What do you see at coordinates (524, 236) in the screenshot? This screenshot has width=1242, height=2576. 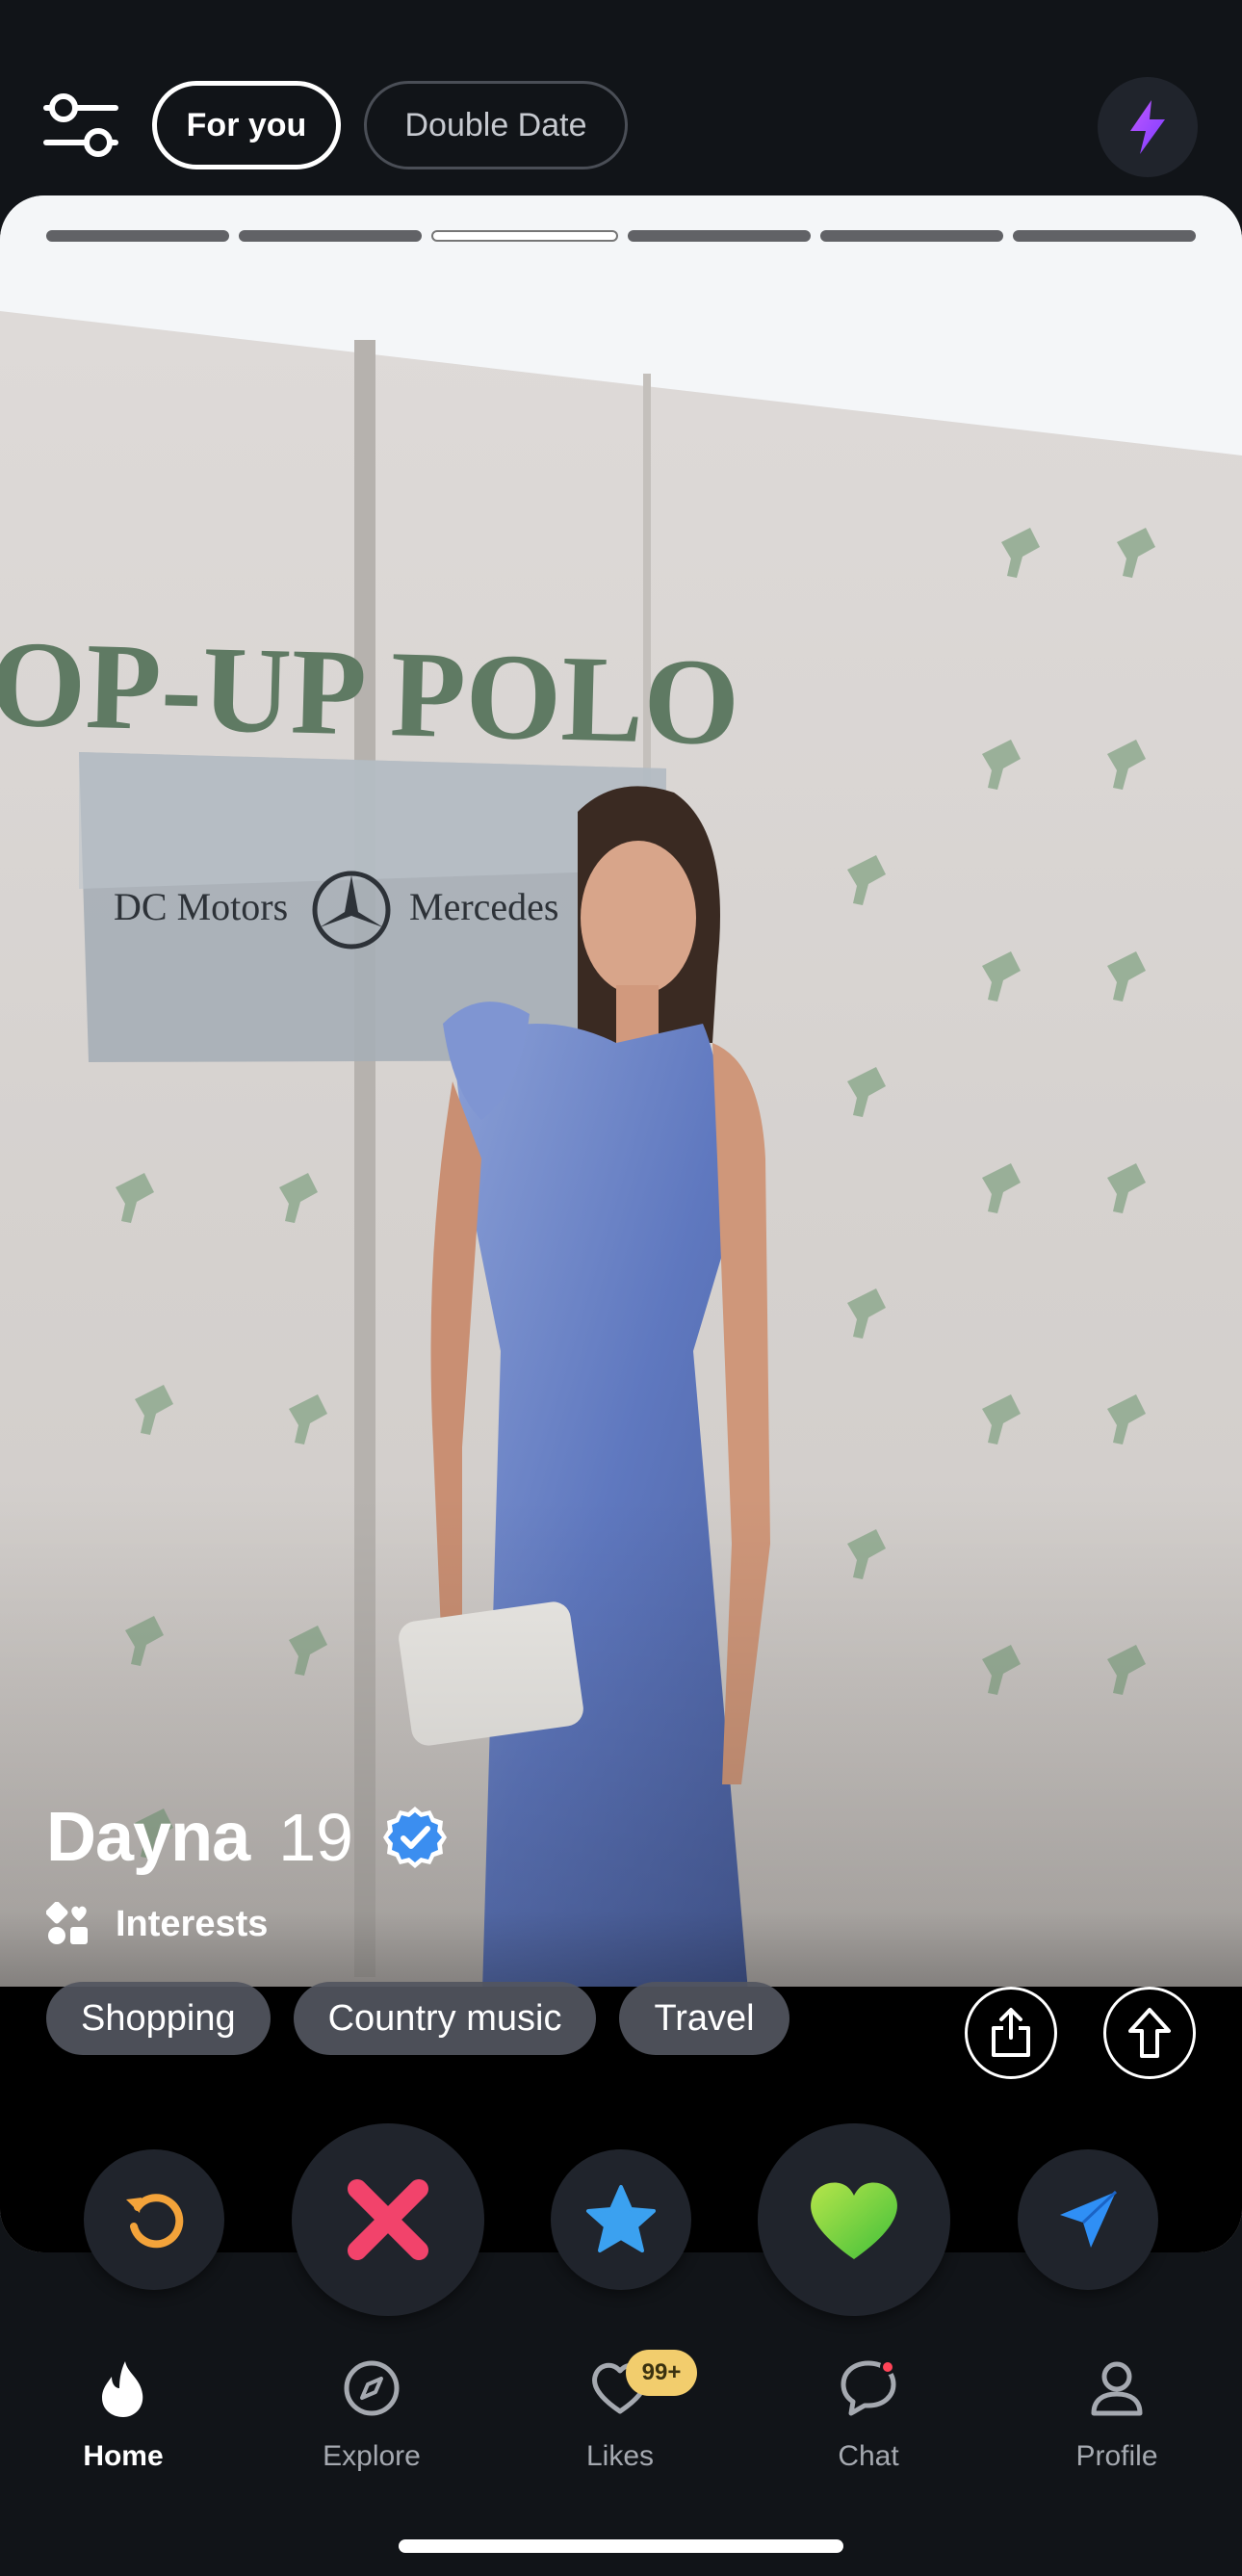 I see `photo-indicator-active` at bounding box center [524, 236].